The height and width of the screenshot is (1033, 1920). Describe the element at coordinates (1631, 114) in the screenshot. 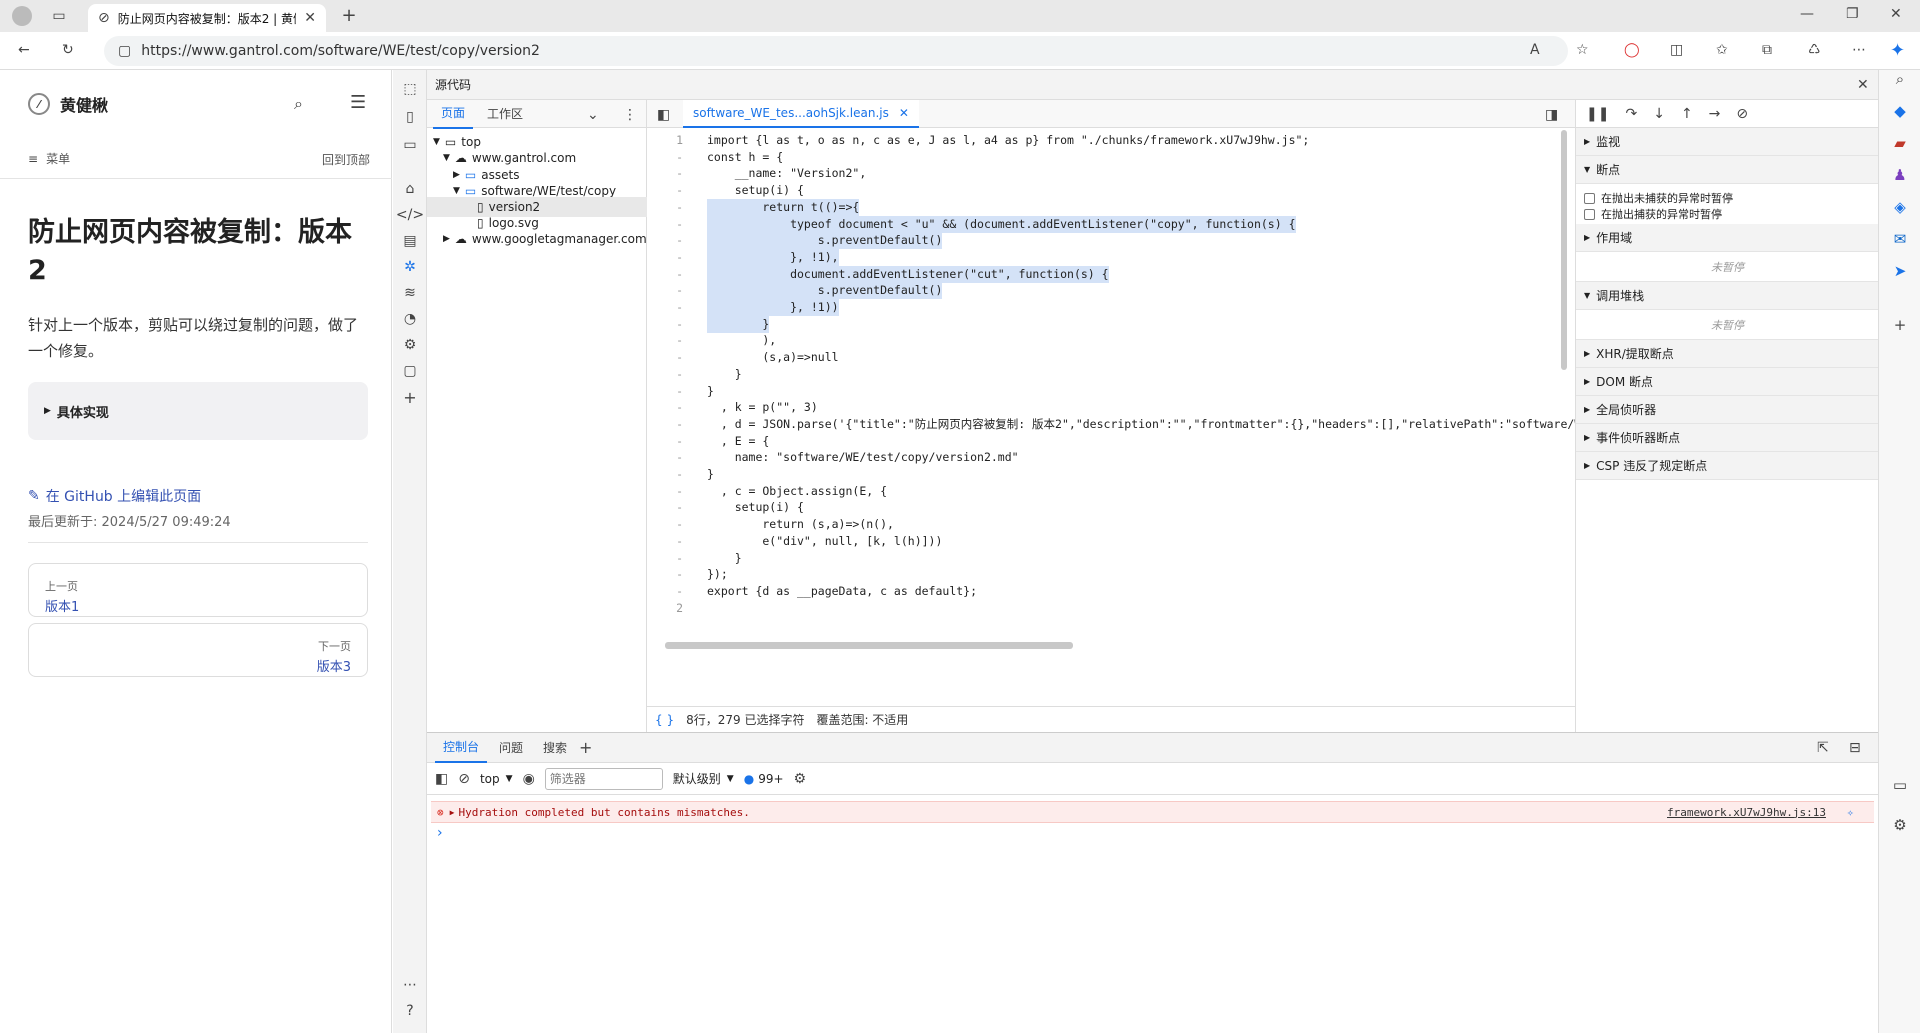

I see `step-over-icon: ↷` at that location.